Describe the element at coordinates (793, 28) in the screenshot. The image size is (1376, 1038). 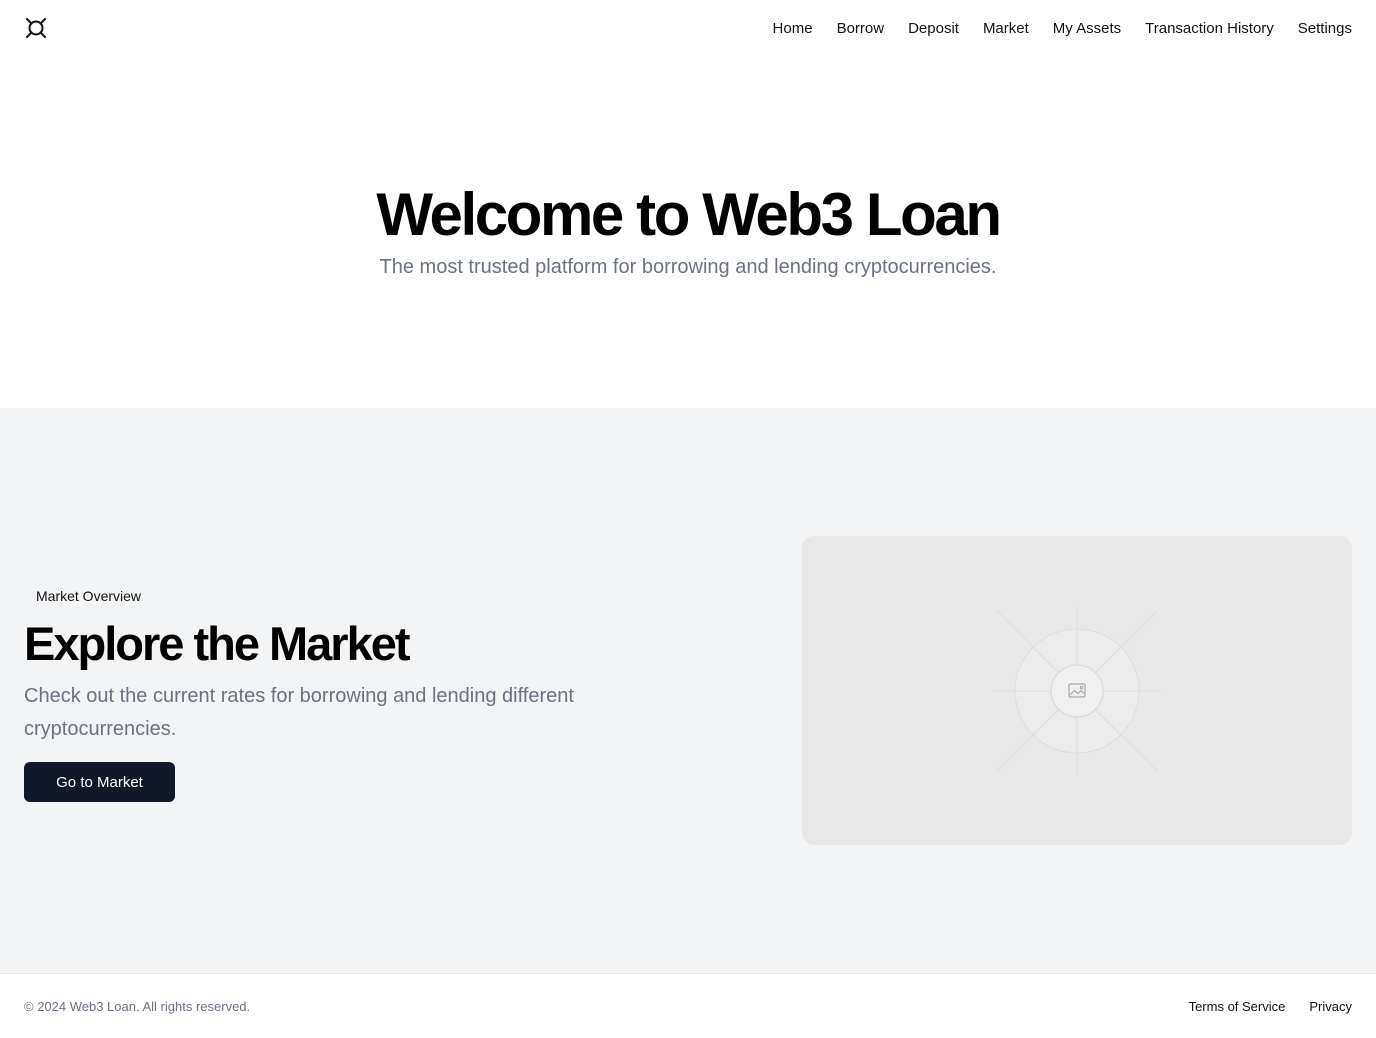
I see `nav-home-link: Home` at that location.